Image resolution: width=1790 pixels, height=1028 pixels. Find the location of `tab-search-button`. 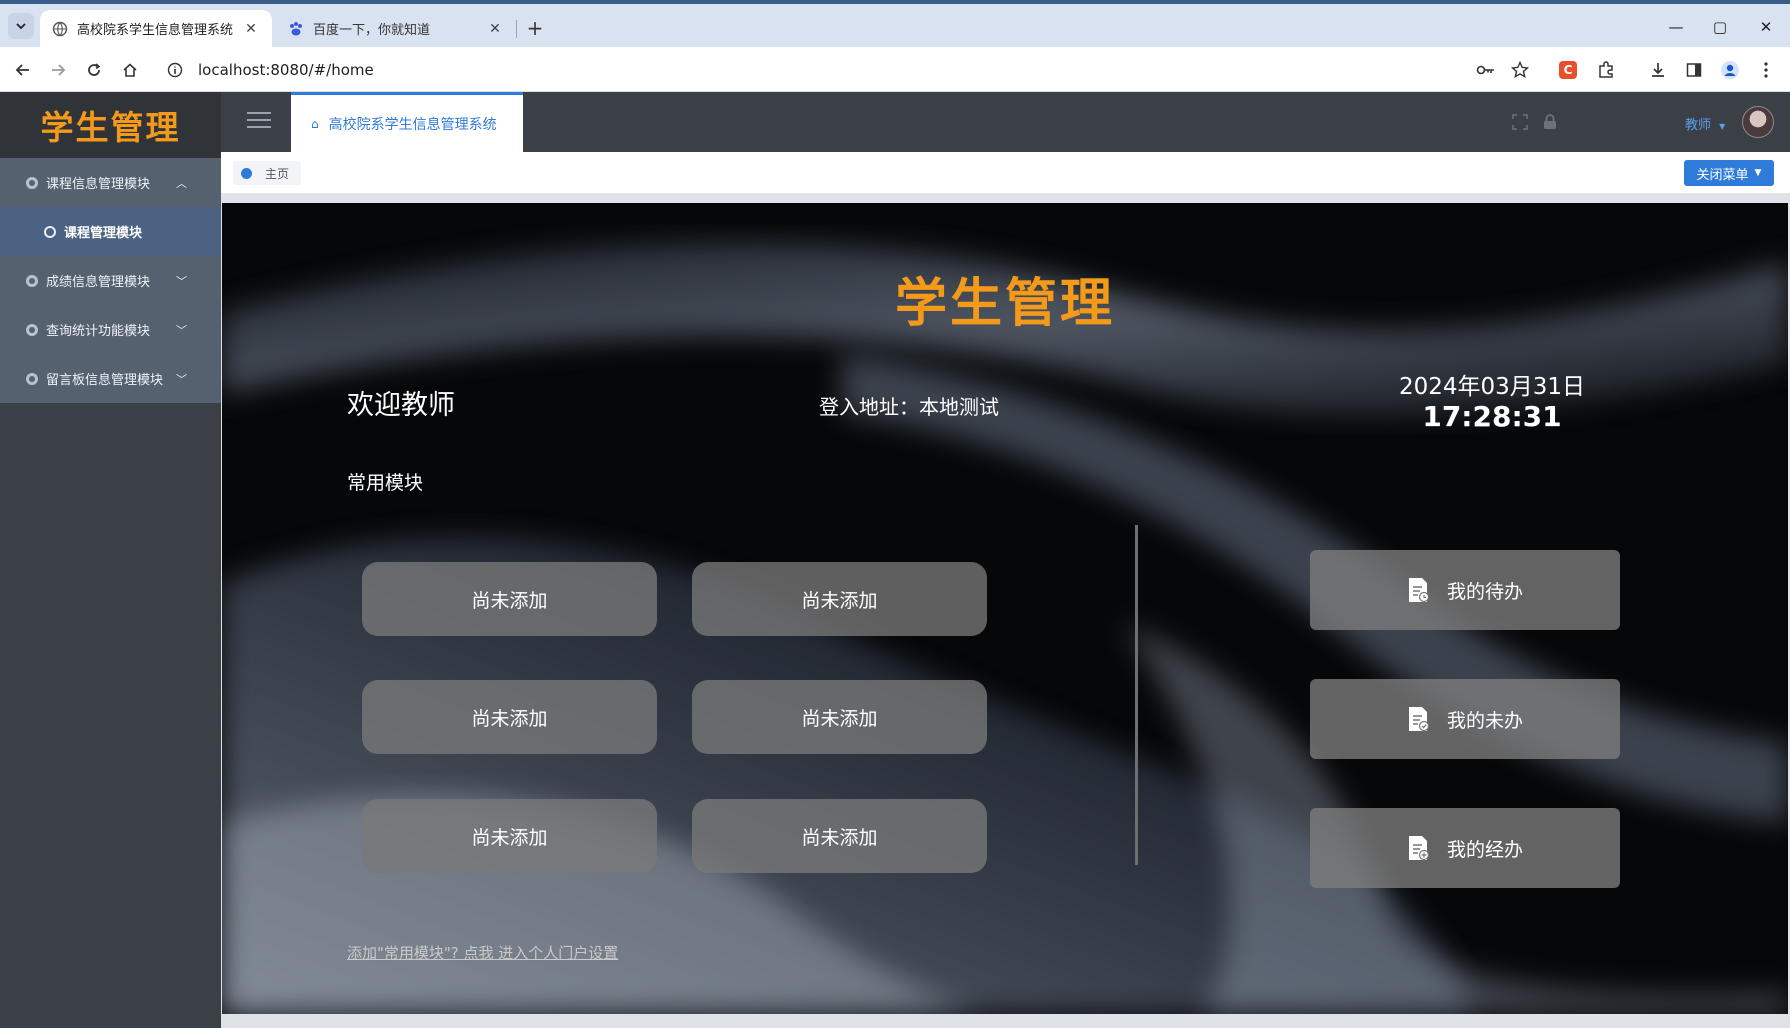

tab-search-button is located at coordinates (21, 26).